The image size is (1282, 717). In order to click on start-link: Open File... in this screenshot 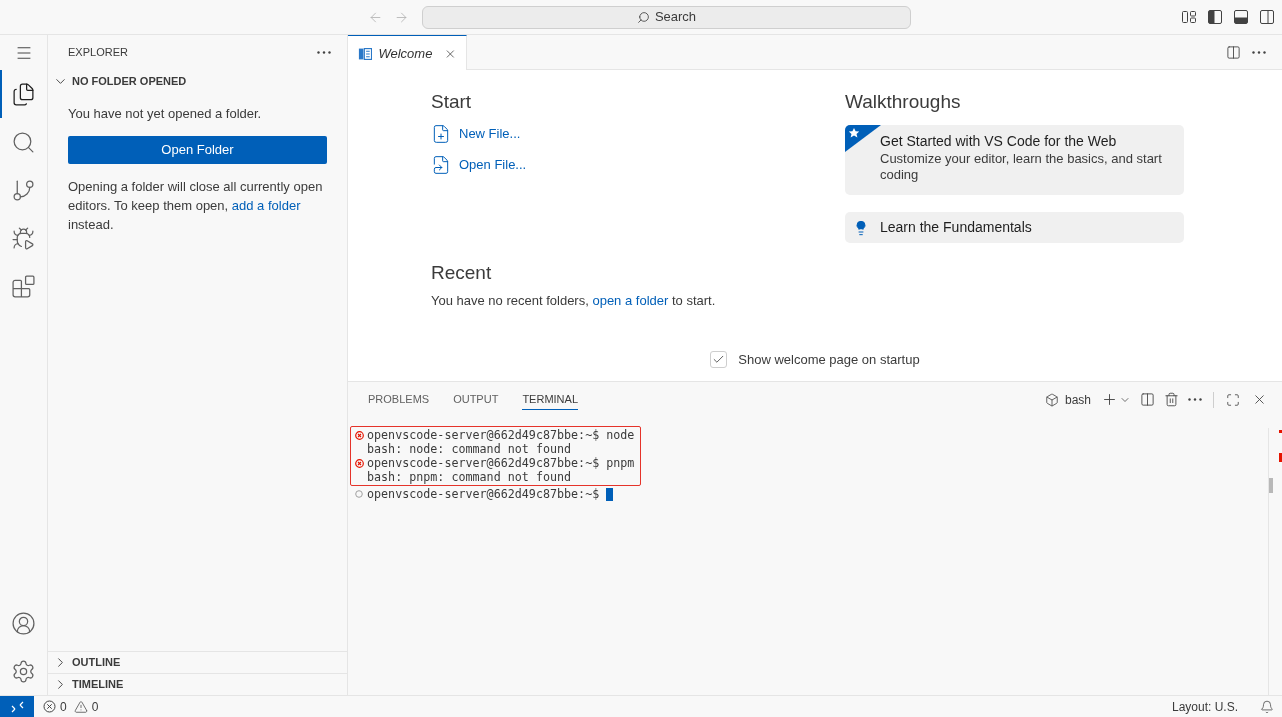, I will do `click(479, 165)`.